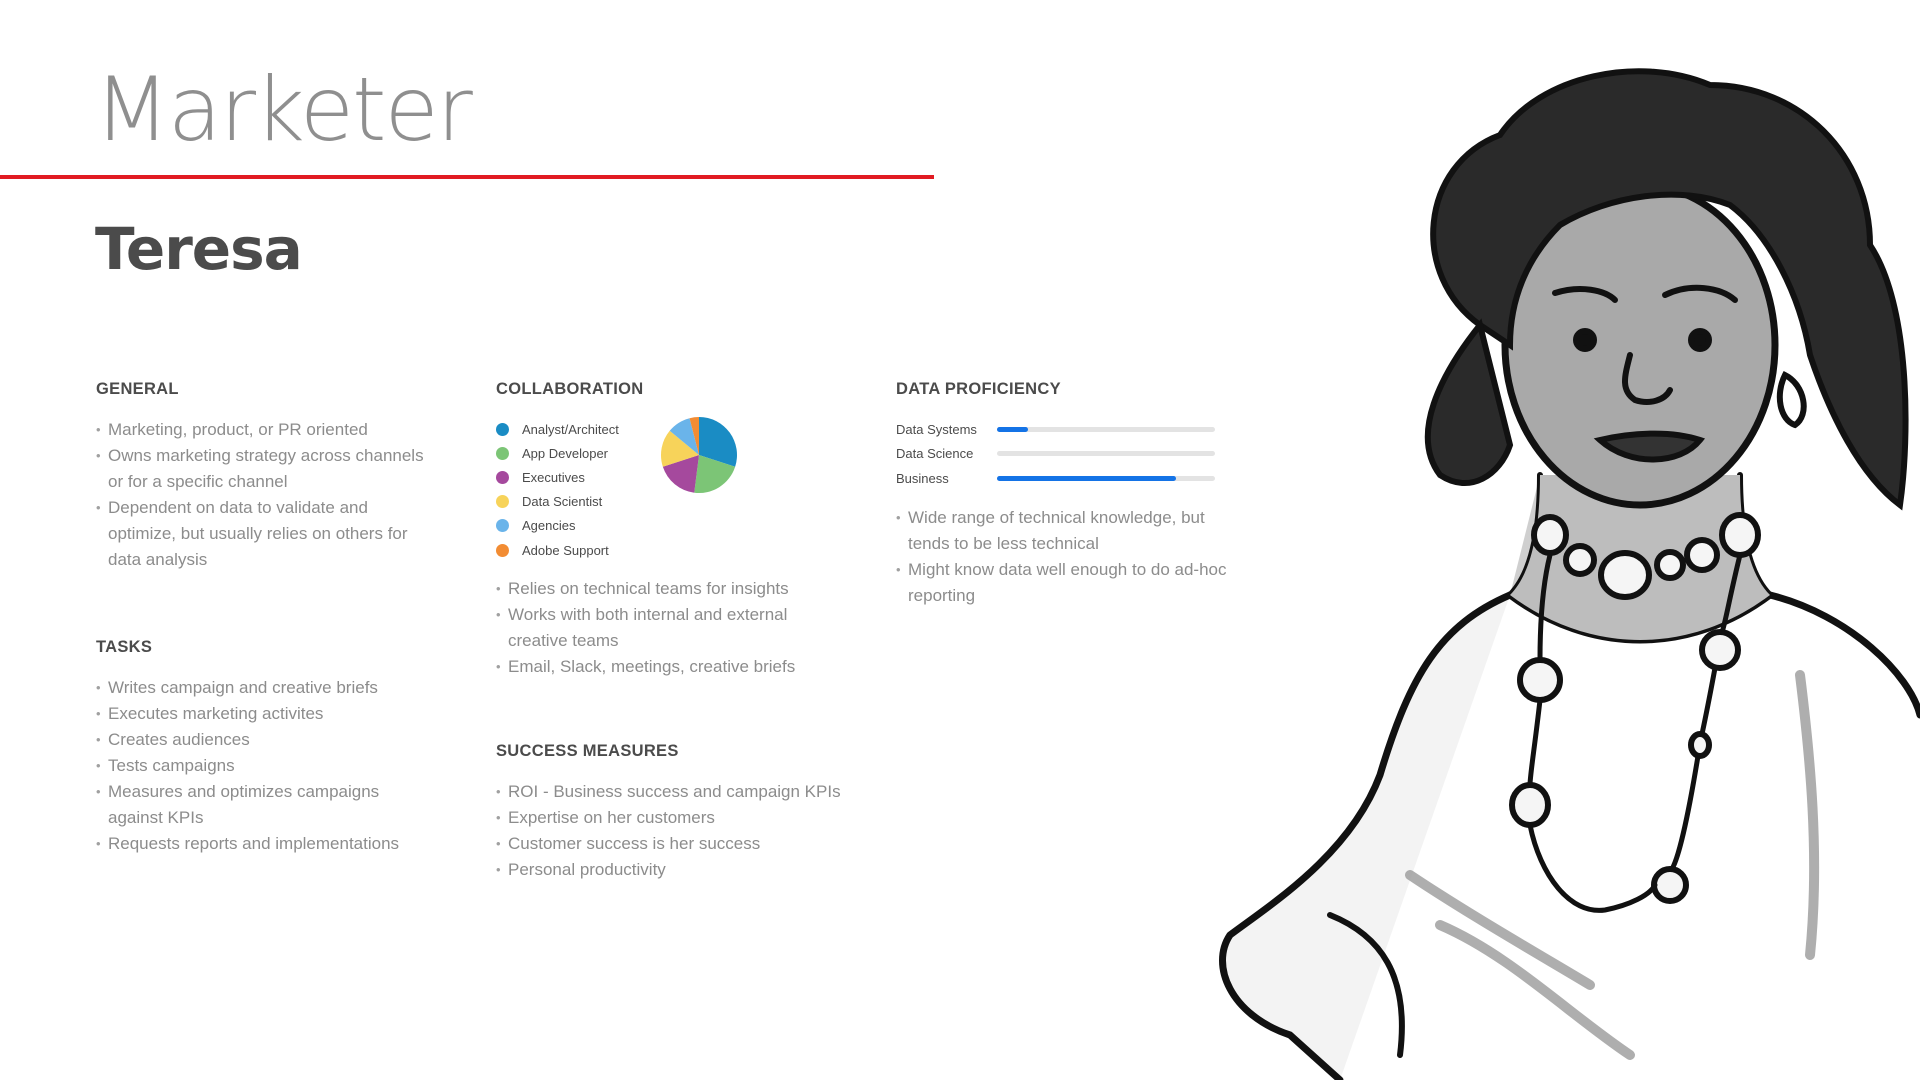  What do you see at coordinates (549, 526) in the screenshot?
I see `legend-label: Agencies` at bounding box center [549, 526].